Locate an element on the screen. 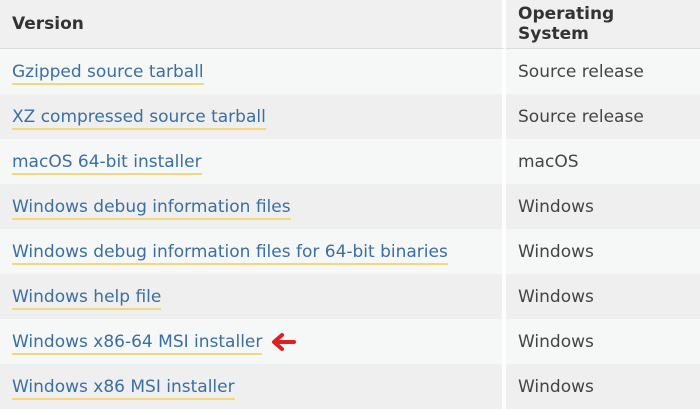  version-cell: Windows x86-64 MSI installer is located at coordinates (253, 341).